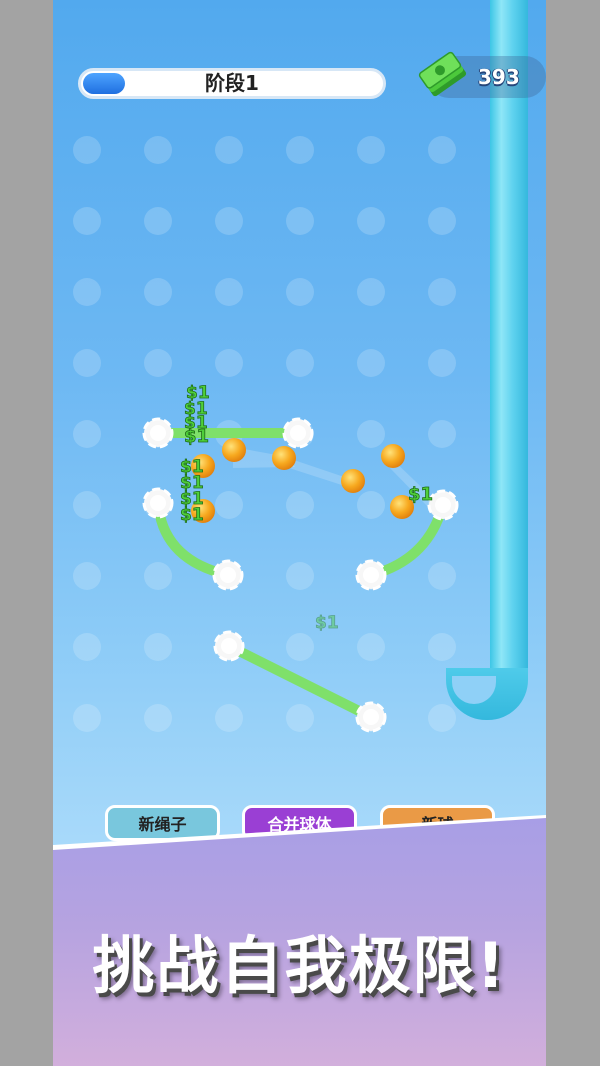 This screenshot has height=1066, width=600. What do you see at coordinates (300, 681) in the screenshot?
I see `rope` at bounding box center [300, 681].